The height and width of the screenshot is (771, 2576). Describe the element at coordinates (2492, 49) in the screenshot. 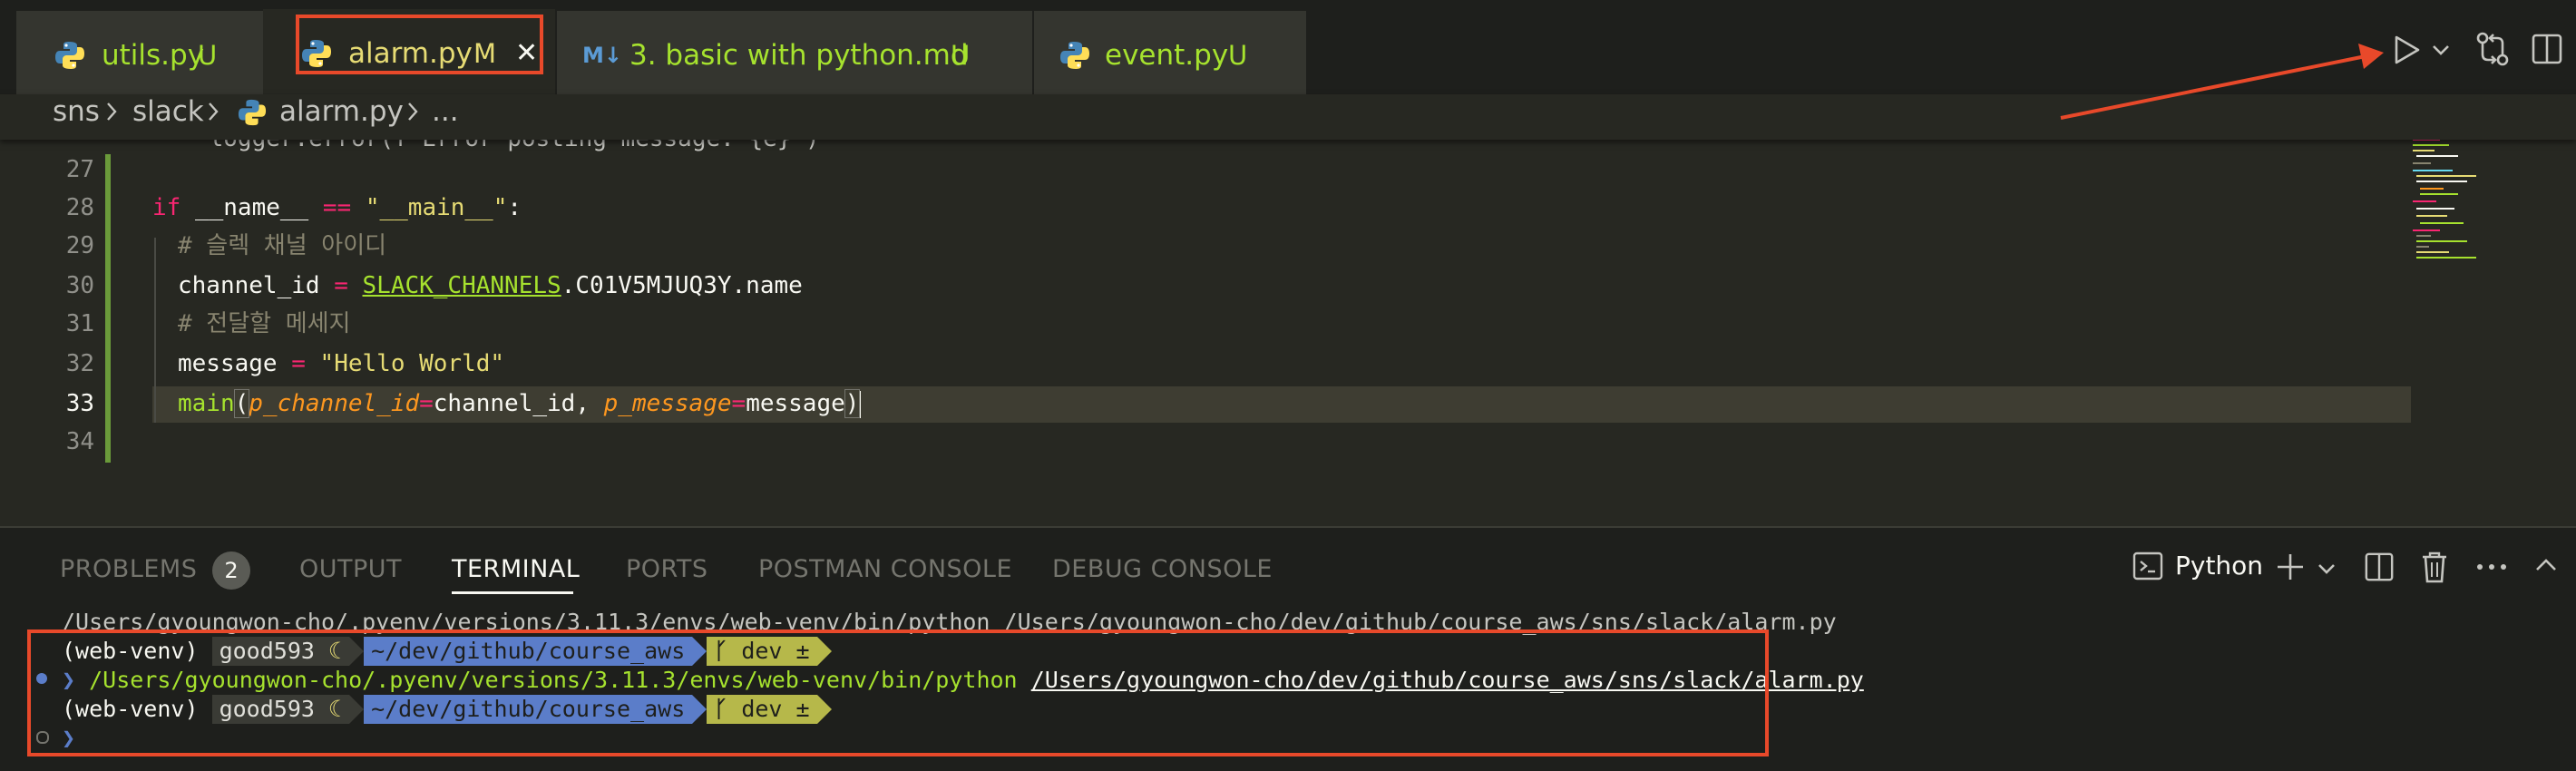

I see `compare-changes-icon` at that location.